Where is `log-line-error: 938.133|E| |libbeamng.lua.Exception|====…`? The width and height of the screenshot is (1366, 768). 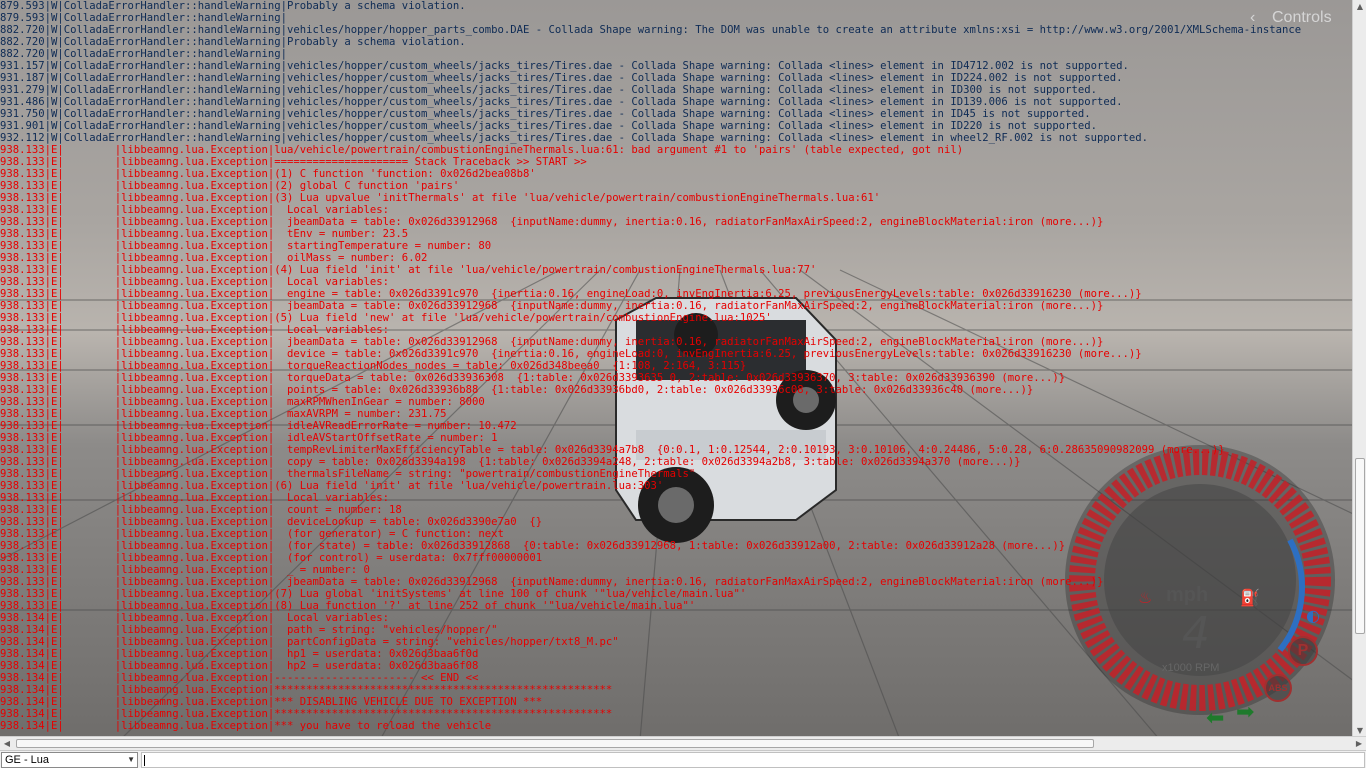
log-line-error: 938.133|E| |libbeamng.lua.Exception|====… is located at coordinates (293, 162).